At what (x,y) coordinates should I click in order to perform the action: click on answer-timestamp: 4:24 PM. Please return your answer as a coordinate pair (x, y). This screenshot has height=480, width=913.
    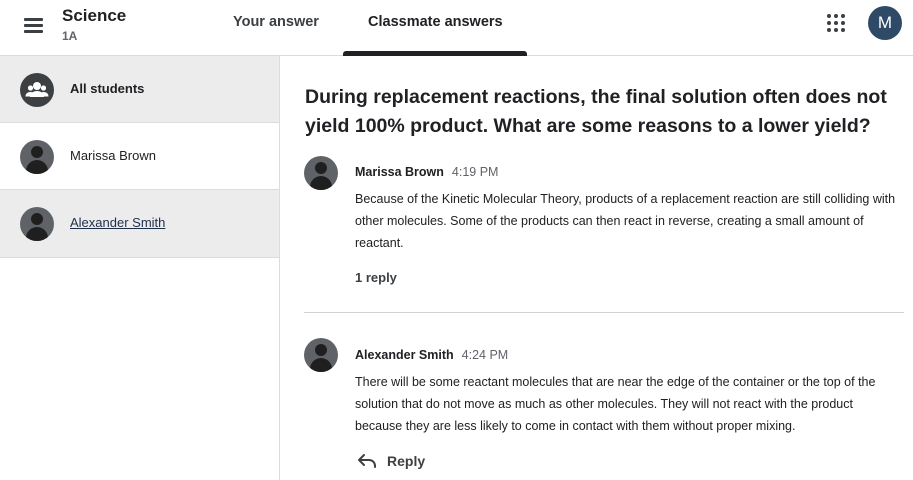
    Looking at the image, I should click on (485, 355).